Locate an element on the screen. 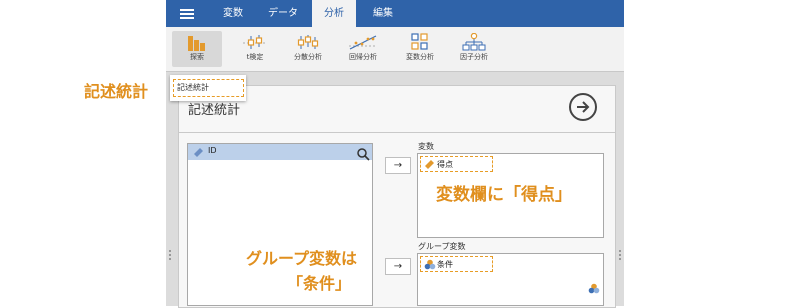 The width and height of the screenshot is (800, 308). explore-button: 探索 is located at coordinates (197, 49).